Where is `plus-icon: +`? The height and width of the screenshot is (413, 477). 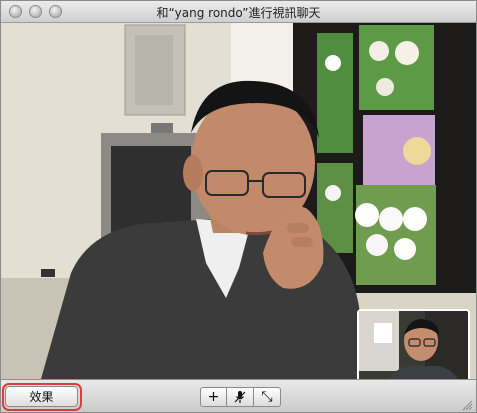
plus-icon: + is located at coordinates (213, 397).